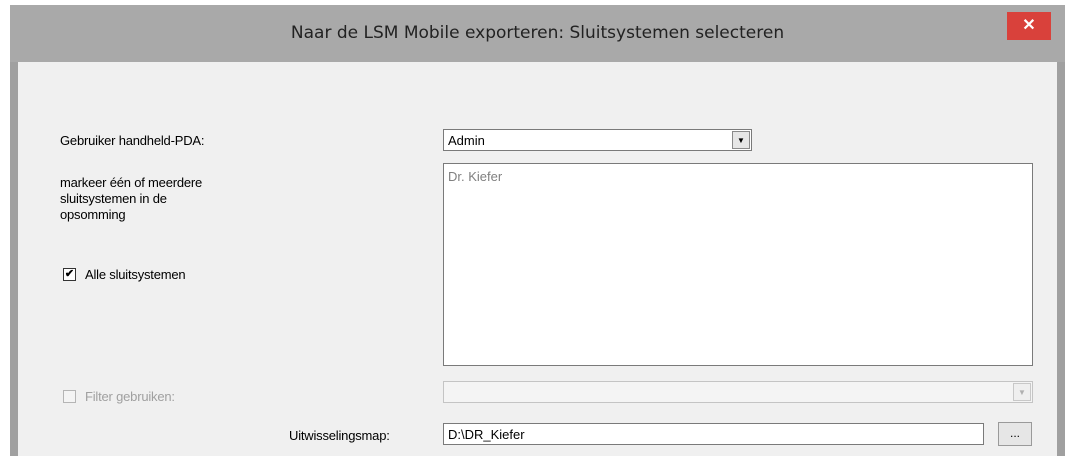 Image resolution: width=1075 pixels, height=456 pixels. Describe the element at coordinates (135, 274) in the screenshot. I see `all-systems-label: Alle sluitsystemen` at that location.